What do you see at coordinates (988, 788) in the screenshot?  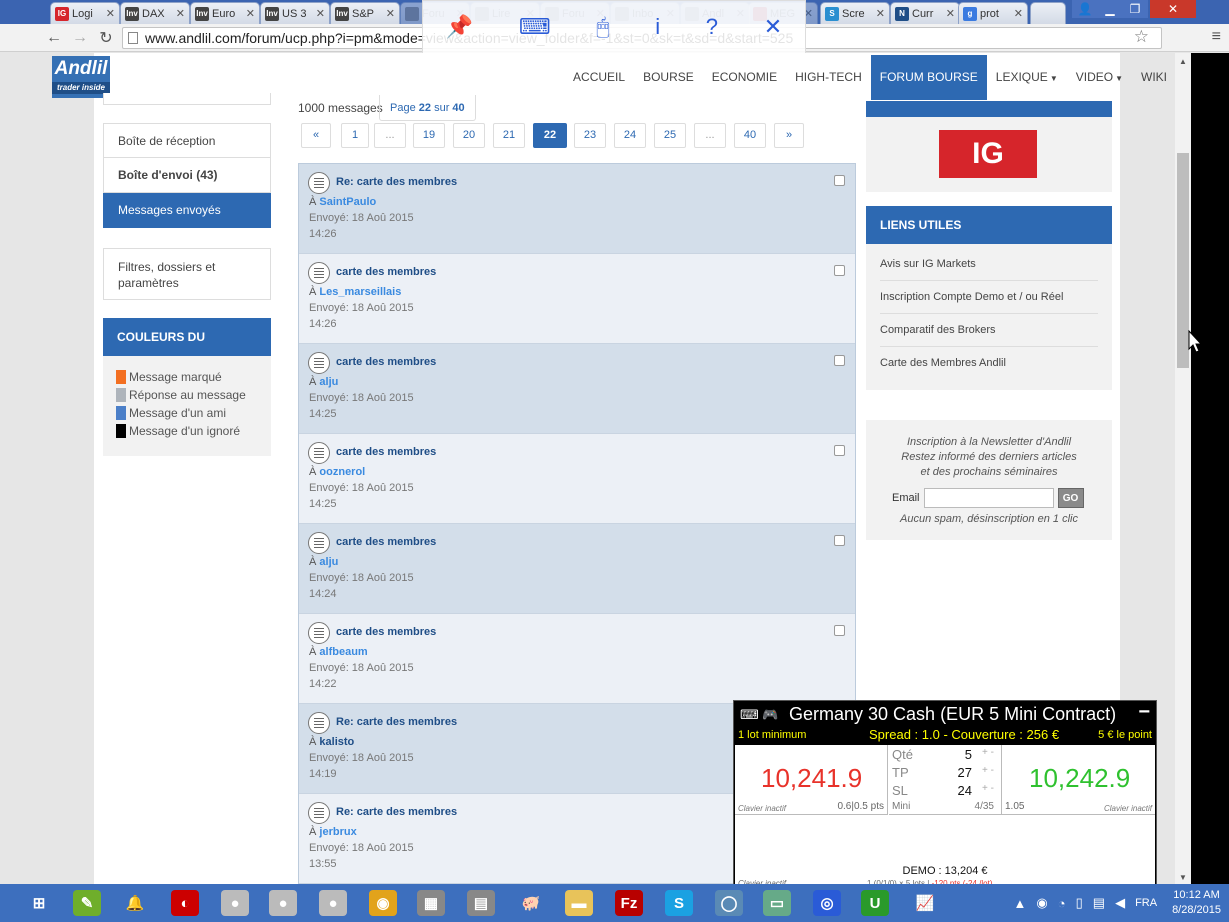 I see `sl-stepper: + -` at bounding box center [988, 788].